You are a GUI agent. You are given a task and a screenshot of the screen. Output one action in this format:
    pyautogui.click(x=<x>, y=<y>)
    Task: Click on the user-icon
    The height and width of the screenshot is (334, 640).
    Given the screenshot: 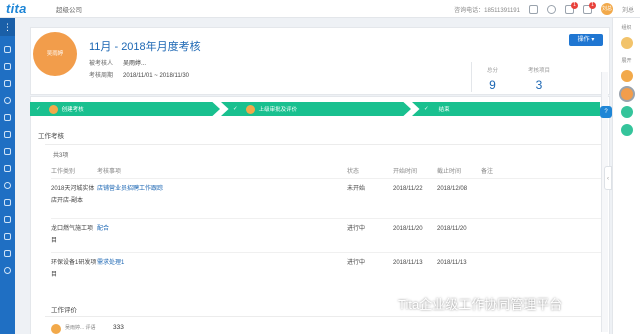 What is the action you would take?
    pyautogui.click(x=7, y=185)
    